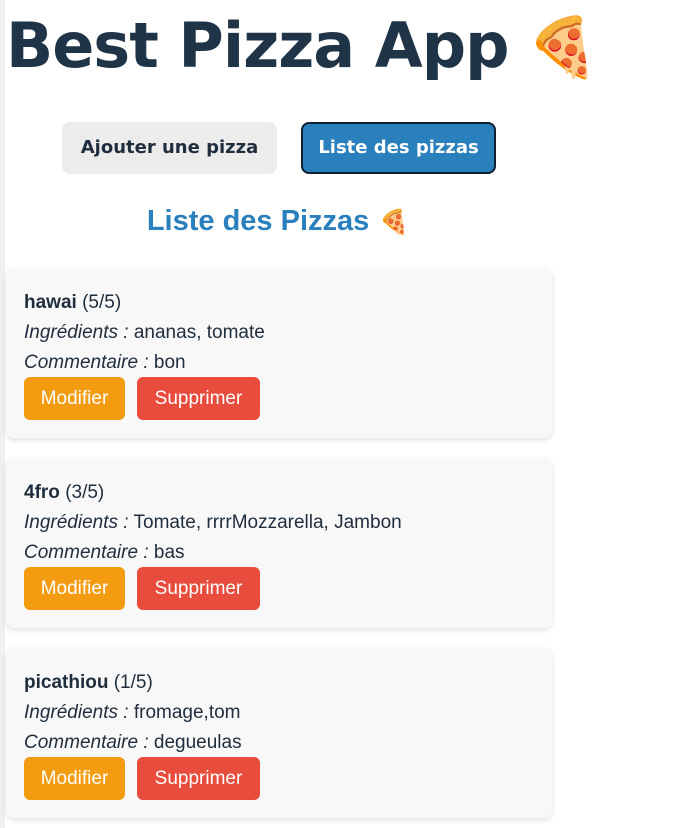 The width and height of the screenshot is (673, 828). I want to click on pizza-ingredients: Ingrédients : ananas, tomate, so click(279, 333).